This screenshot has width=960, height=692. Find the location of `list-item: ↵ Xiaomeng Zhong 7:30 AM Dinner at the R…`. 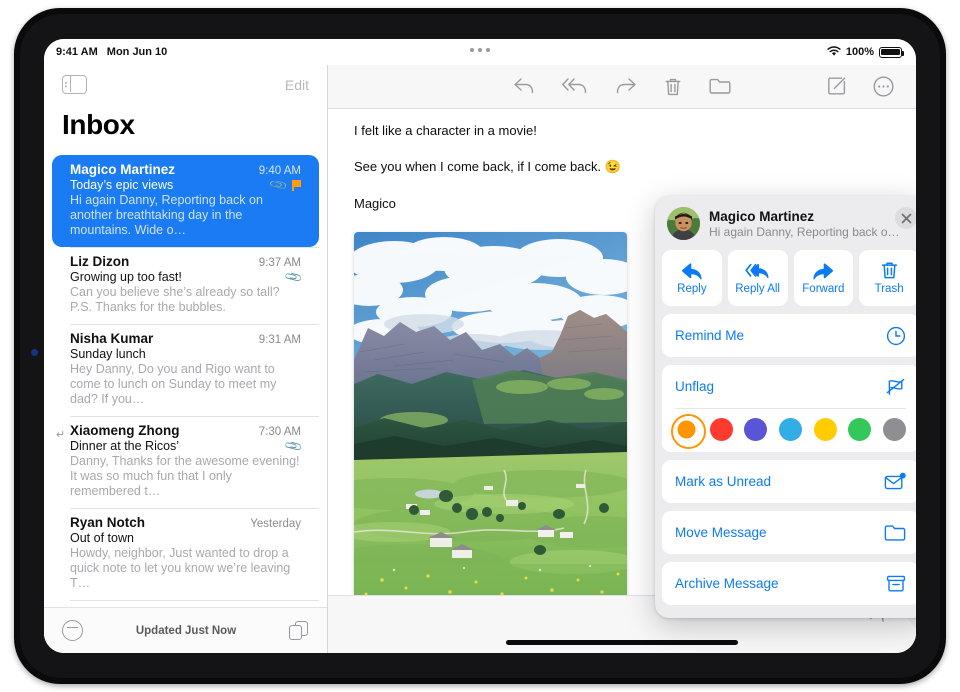

list-item: ↵ Xiaomeng Zhong 7:30 AM Dinner at the R… is located at coordinates (185, 462).